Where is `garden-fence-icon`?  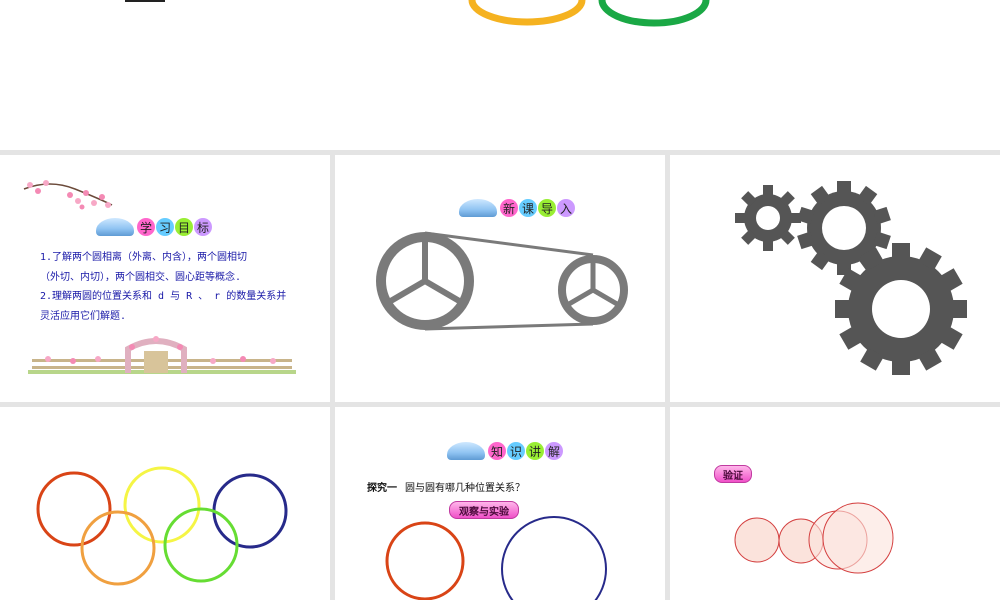 garden-fence-icon is located at coordinates (162, 355).